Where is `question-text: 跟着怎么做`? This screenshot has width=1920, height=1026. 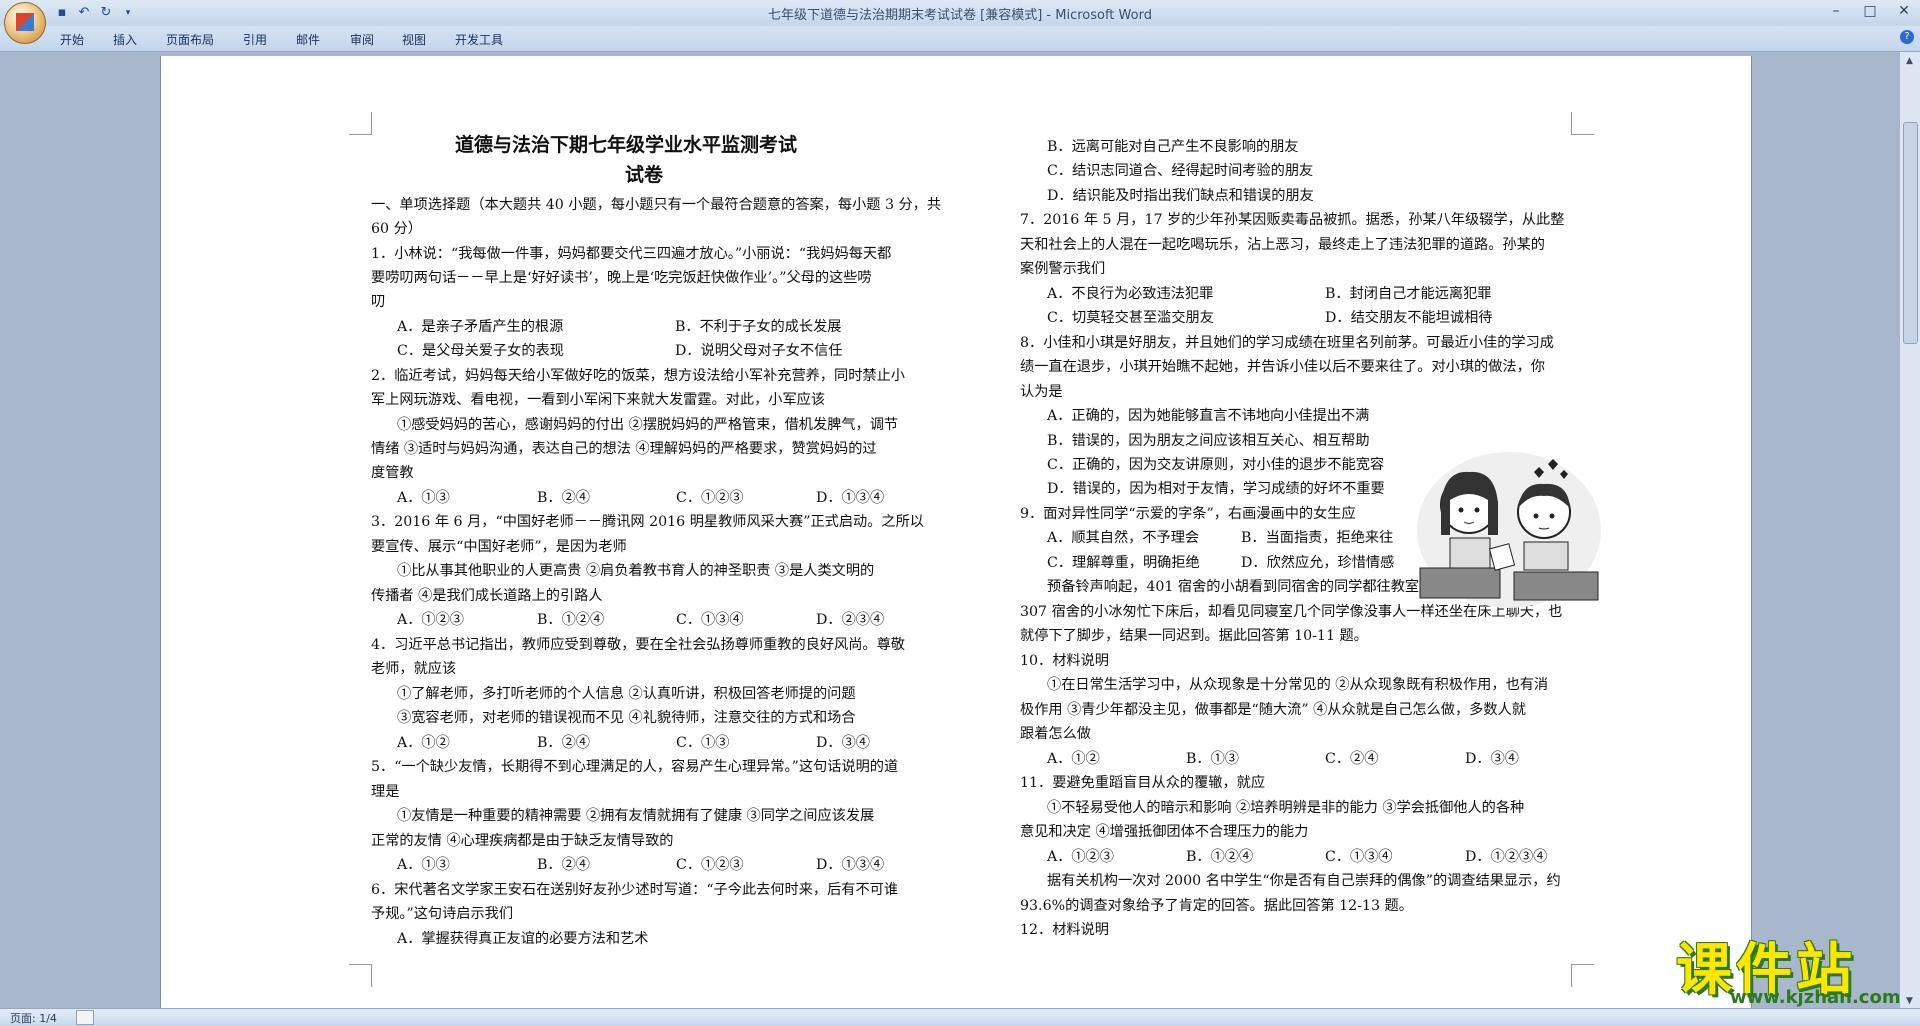
question-text: 跟着怎么做 is located at coordinates (1055, 734).